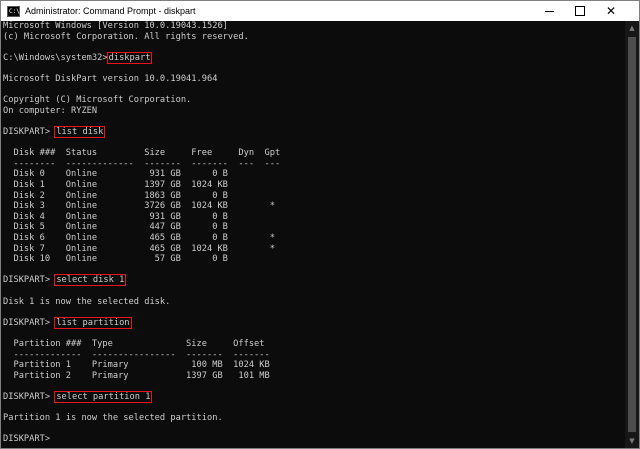 Image resolution: width=640 pixels, height=449 pixels. I want to click on console-line-text: Disk 1 is now the selected disk., so click(87, 301).